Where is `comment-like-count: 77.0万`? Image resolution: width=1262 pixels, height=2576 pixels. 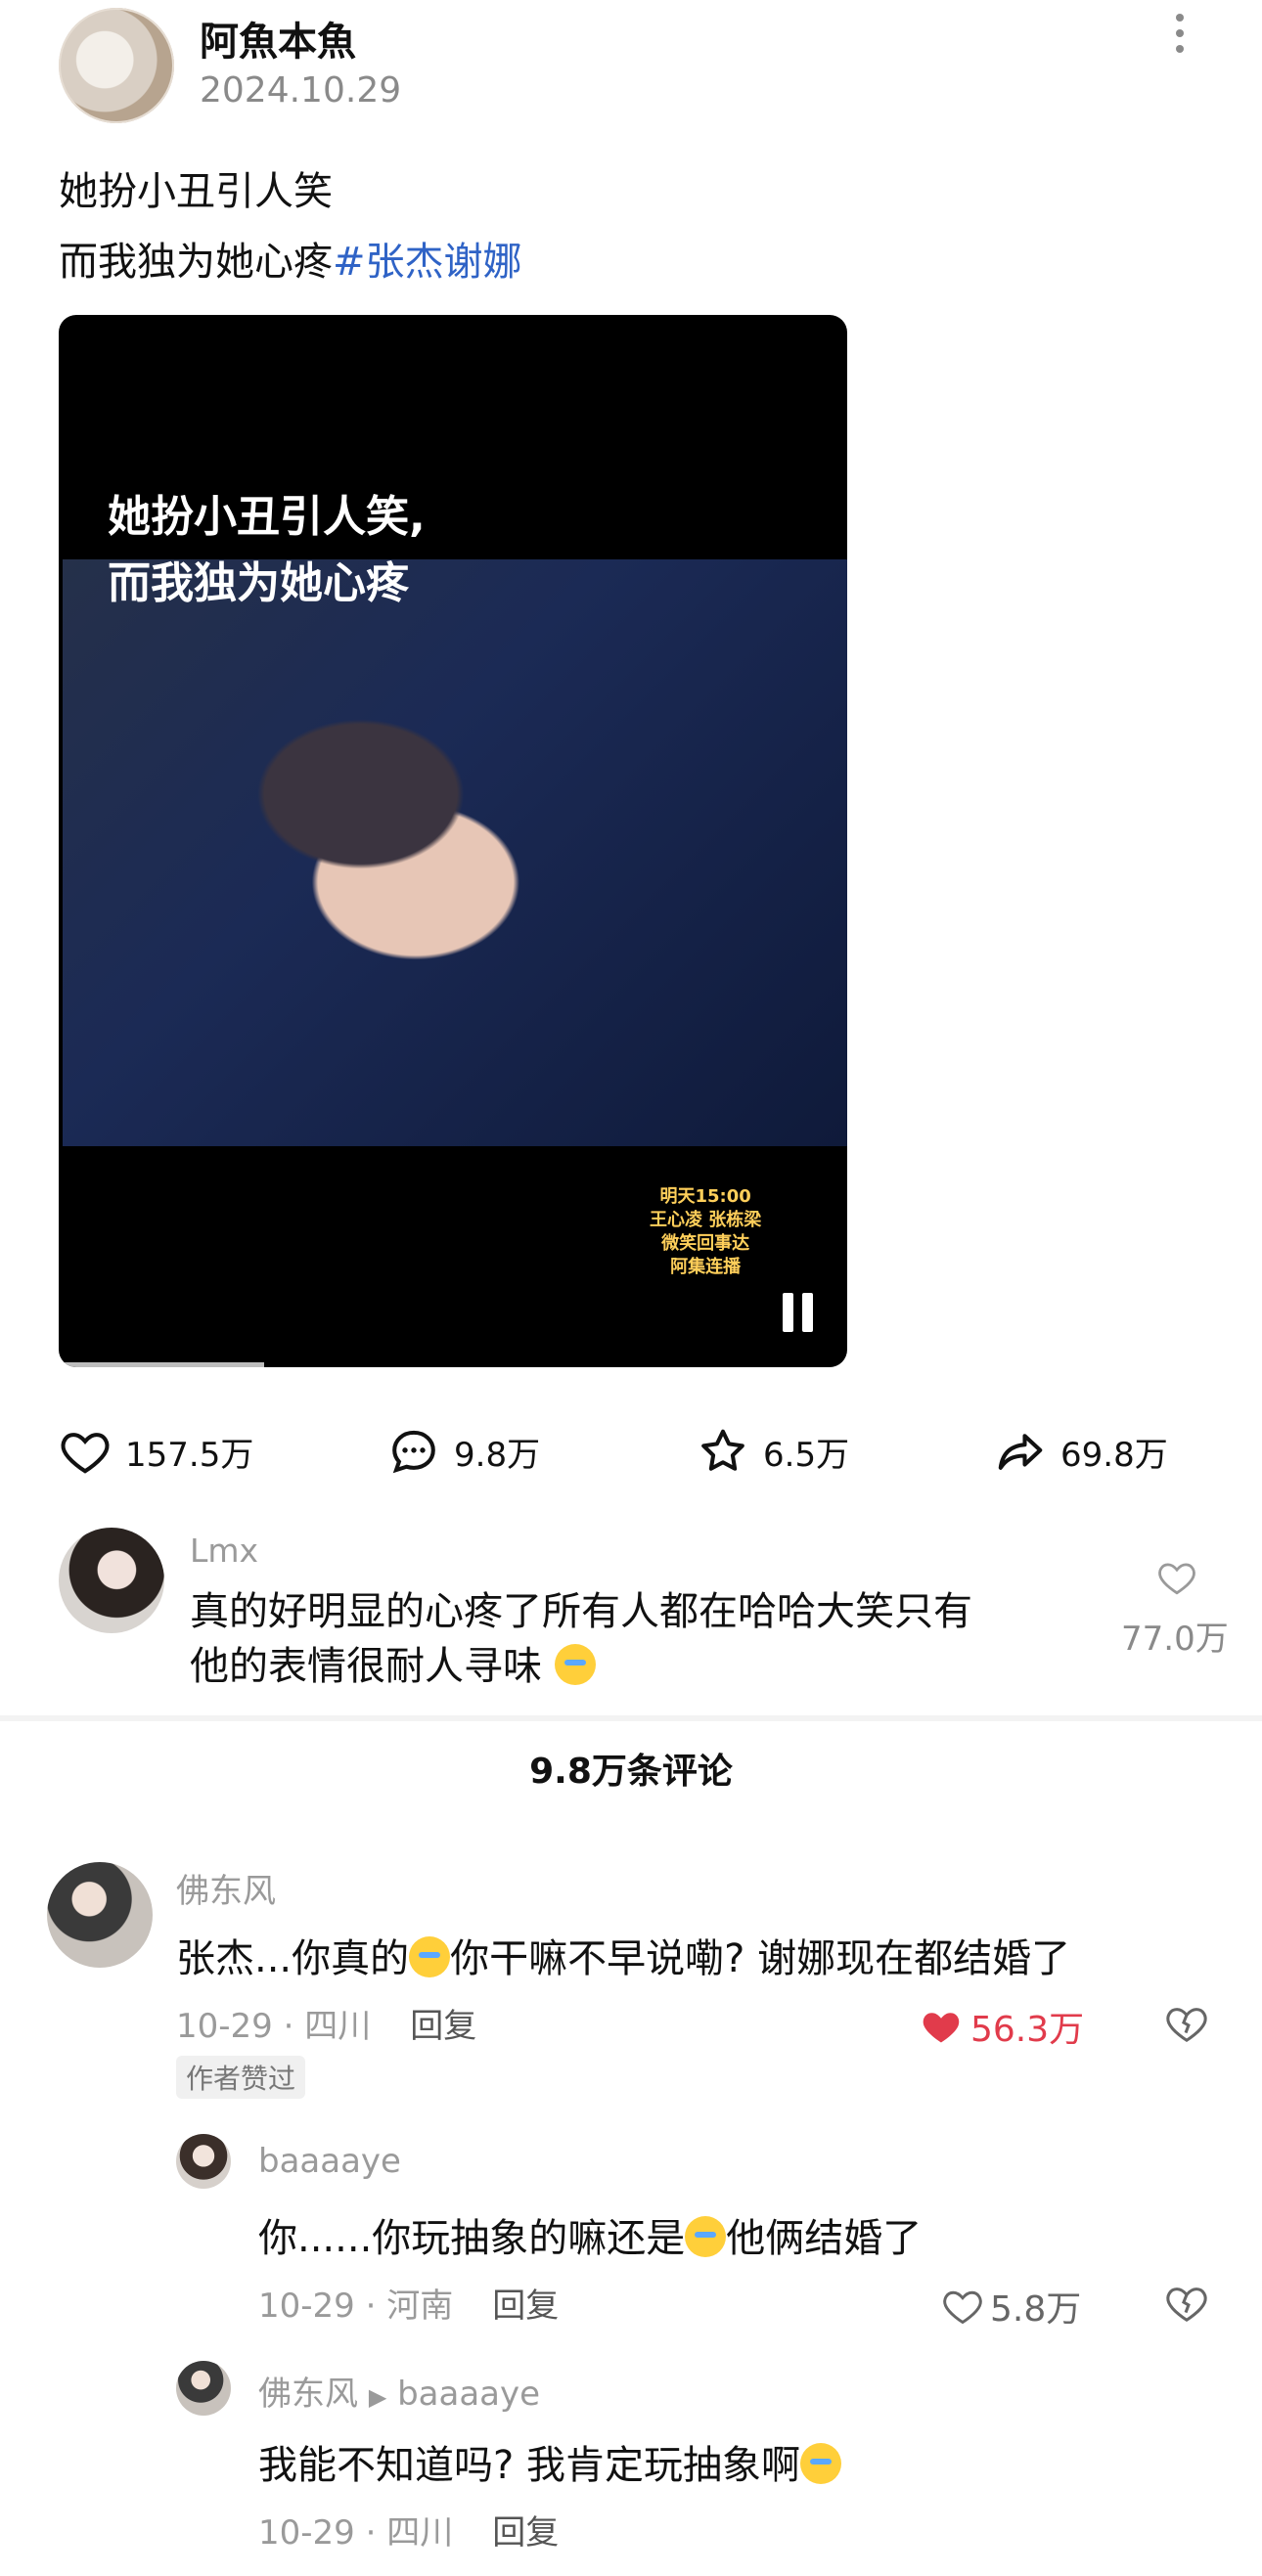 comment-like-count: 77.0万 is located at coordinates (1175, 1640).